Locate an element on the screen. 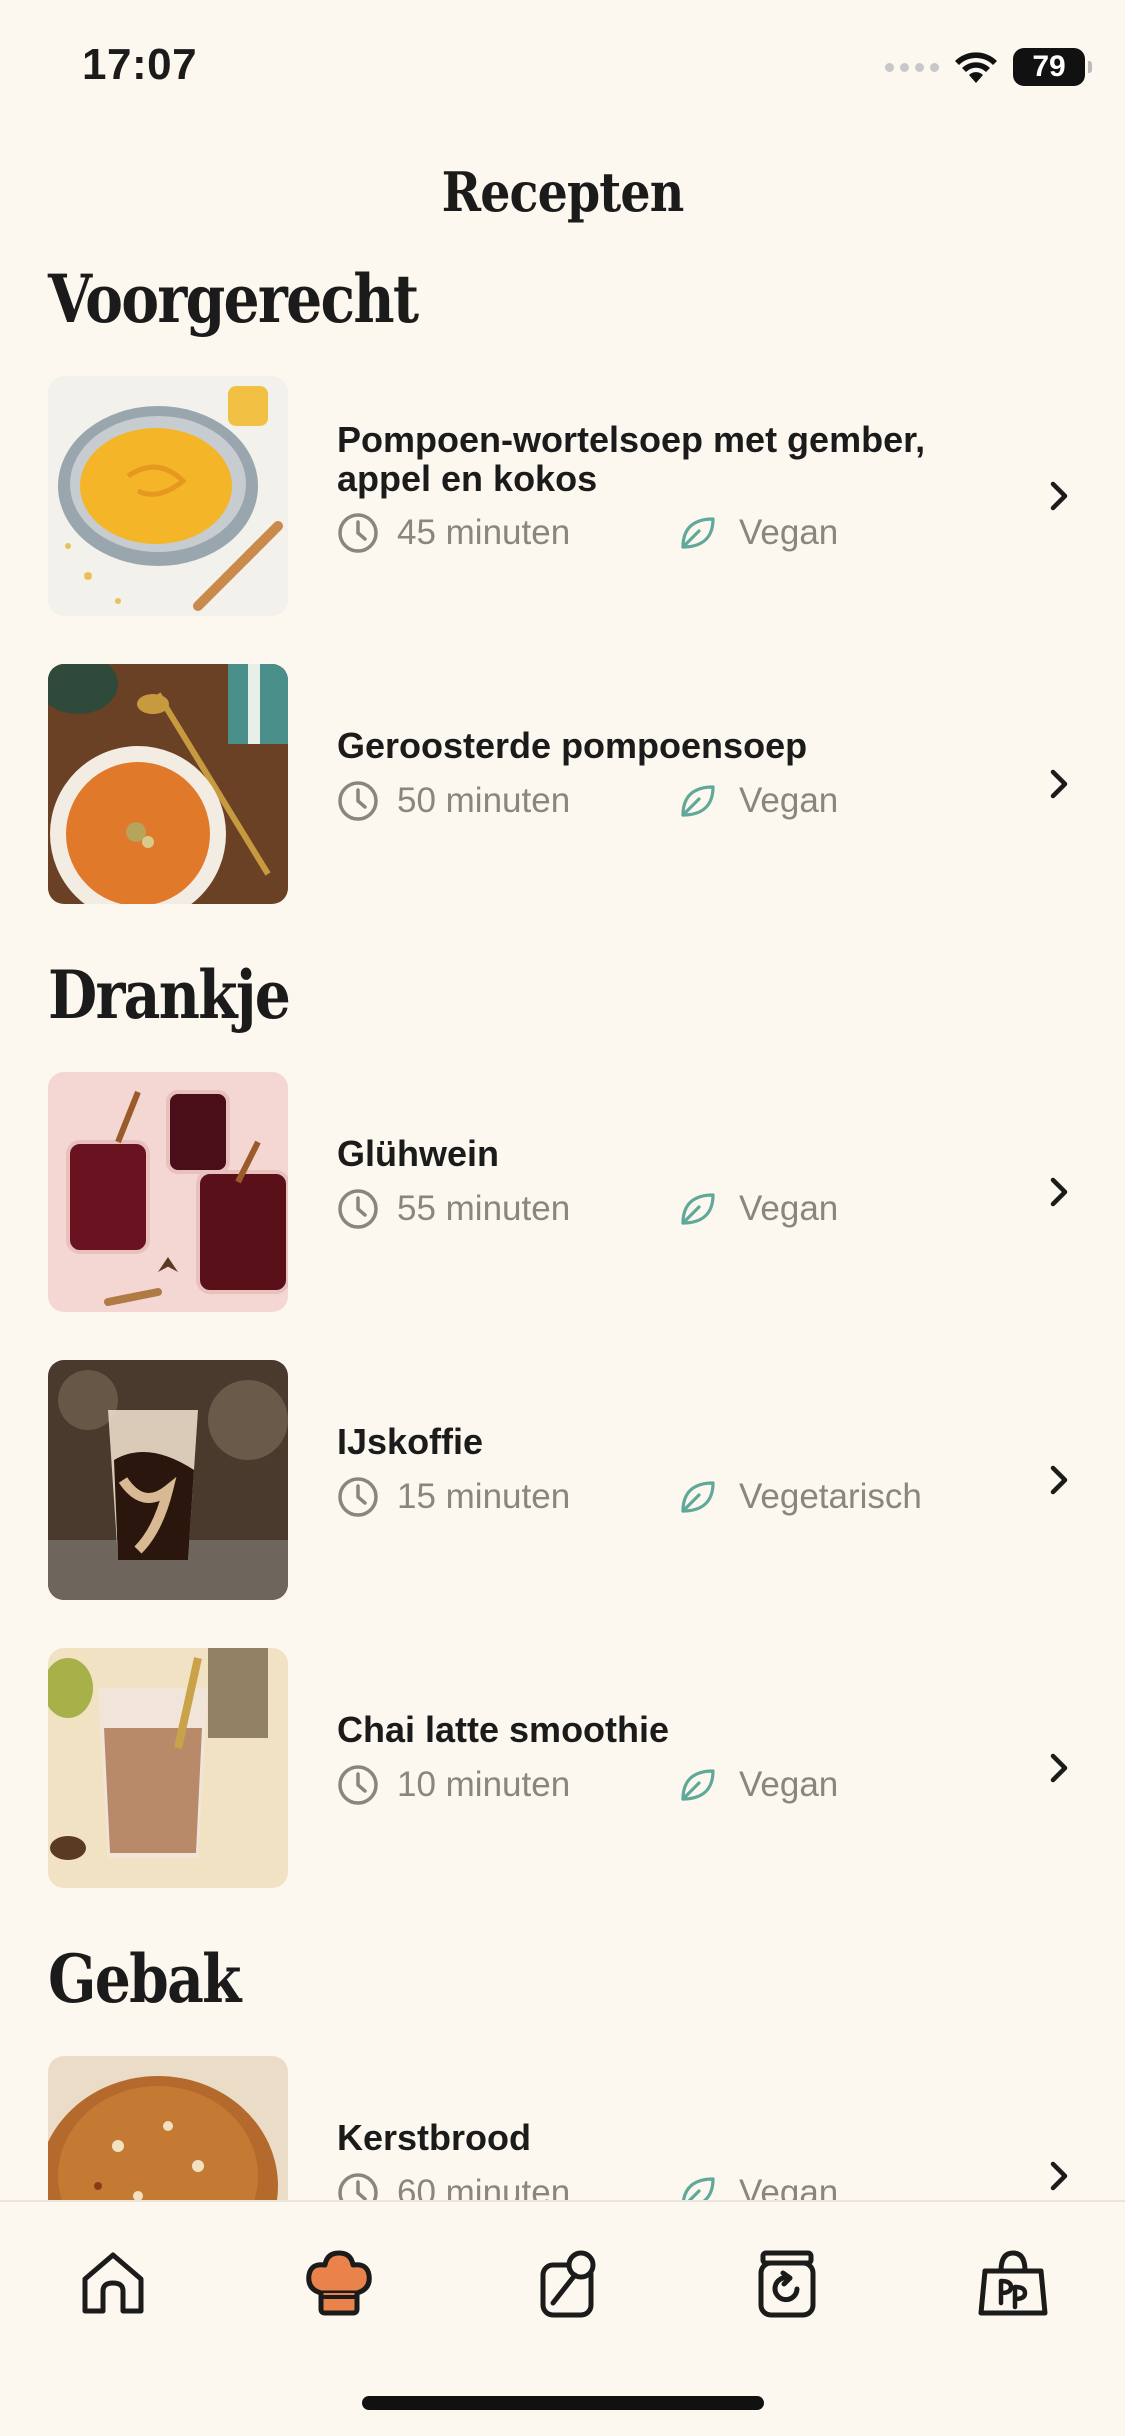  shopping-bag-icon is located at coordinates (1013, 2283).